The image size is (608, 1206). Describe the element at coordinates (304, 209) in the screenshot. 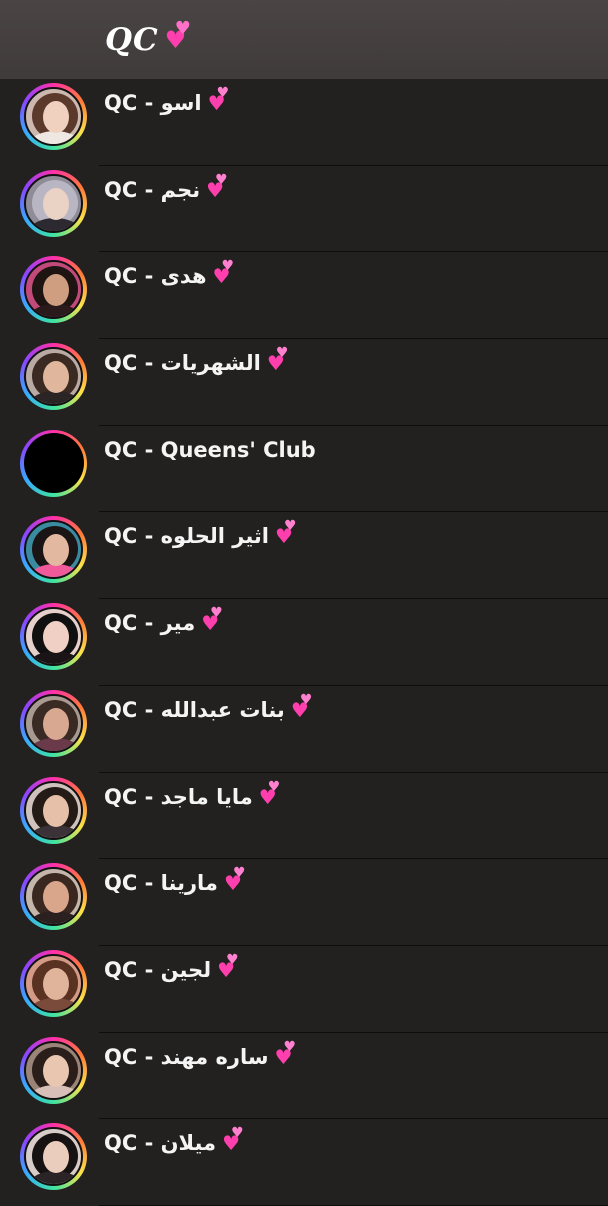

I see `chat-list-item: QC - نجم ♥` at that location.